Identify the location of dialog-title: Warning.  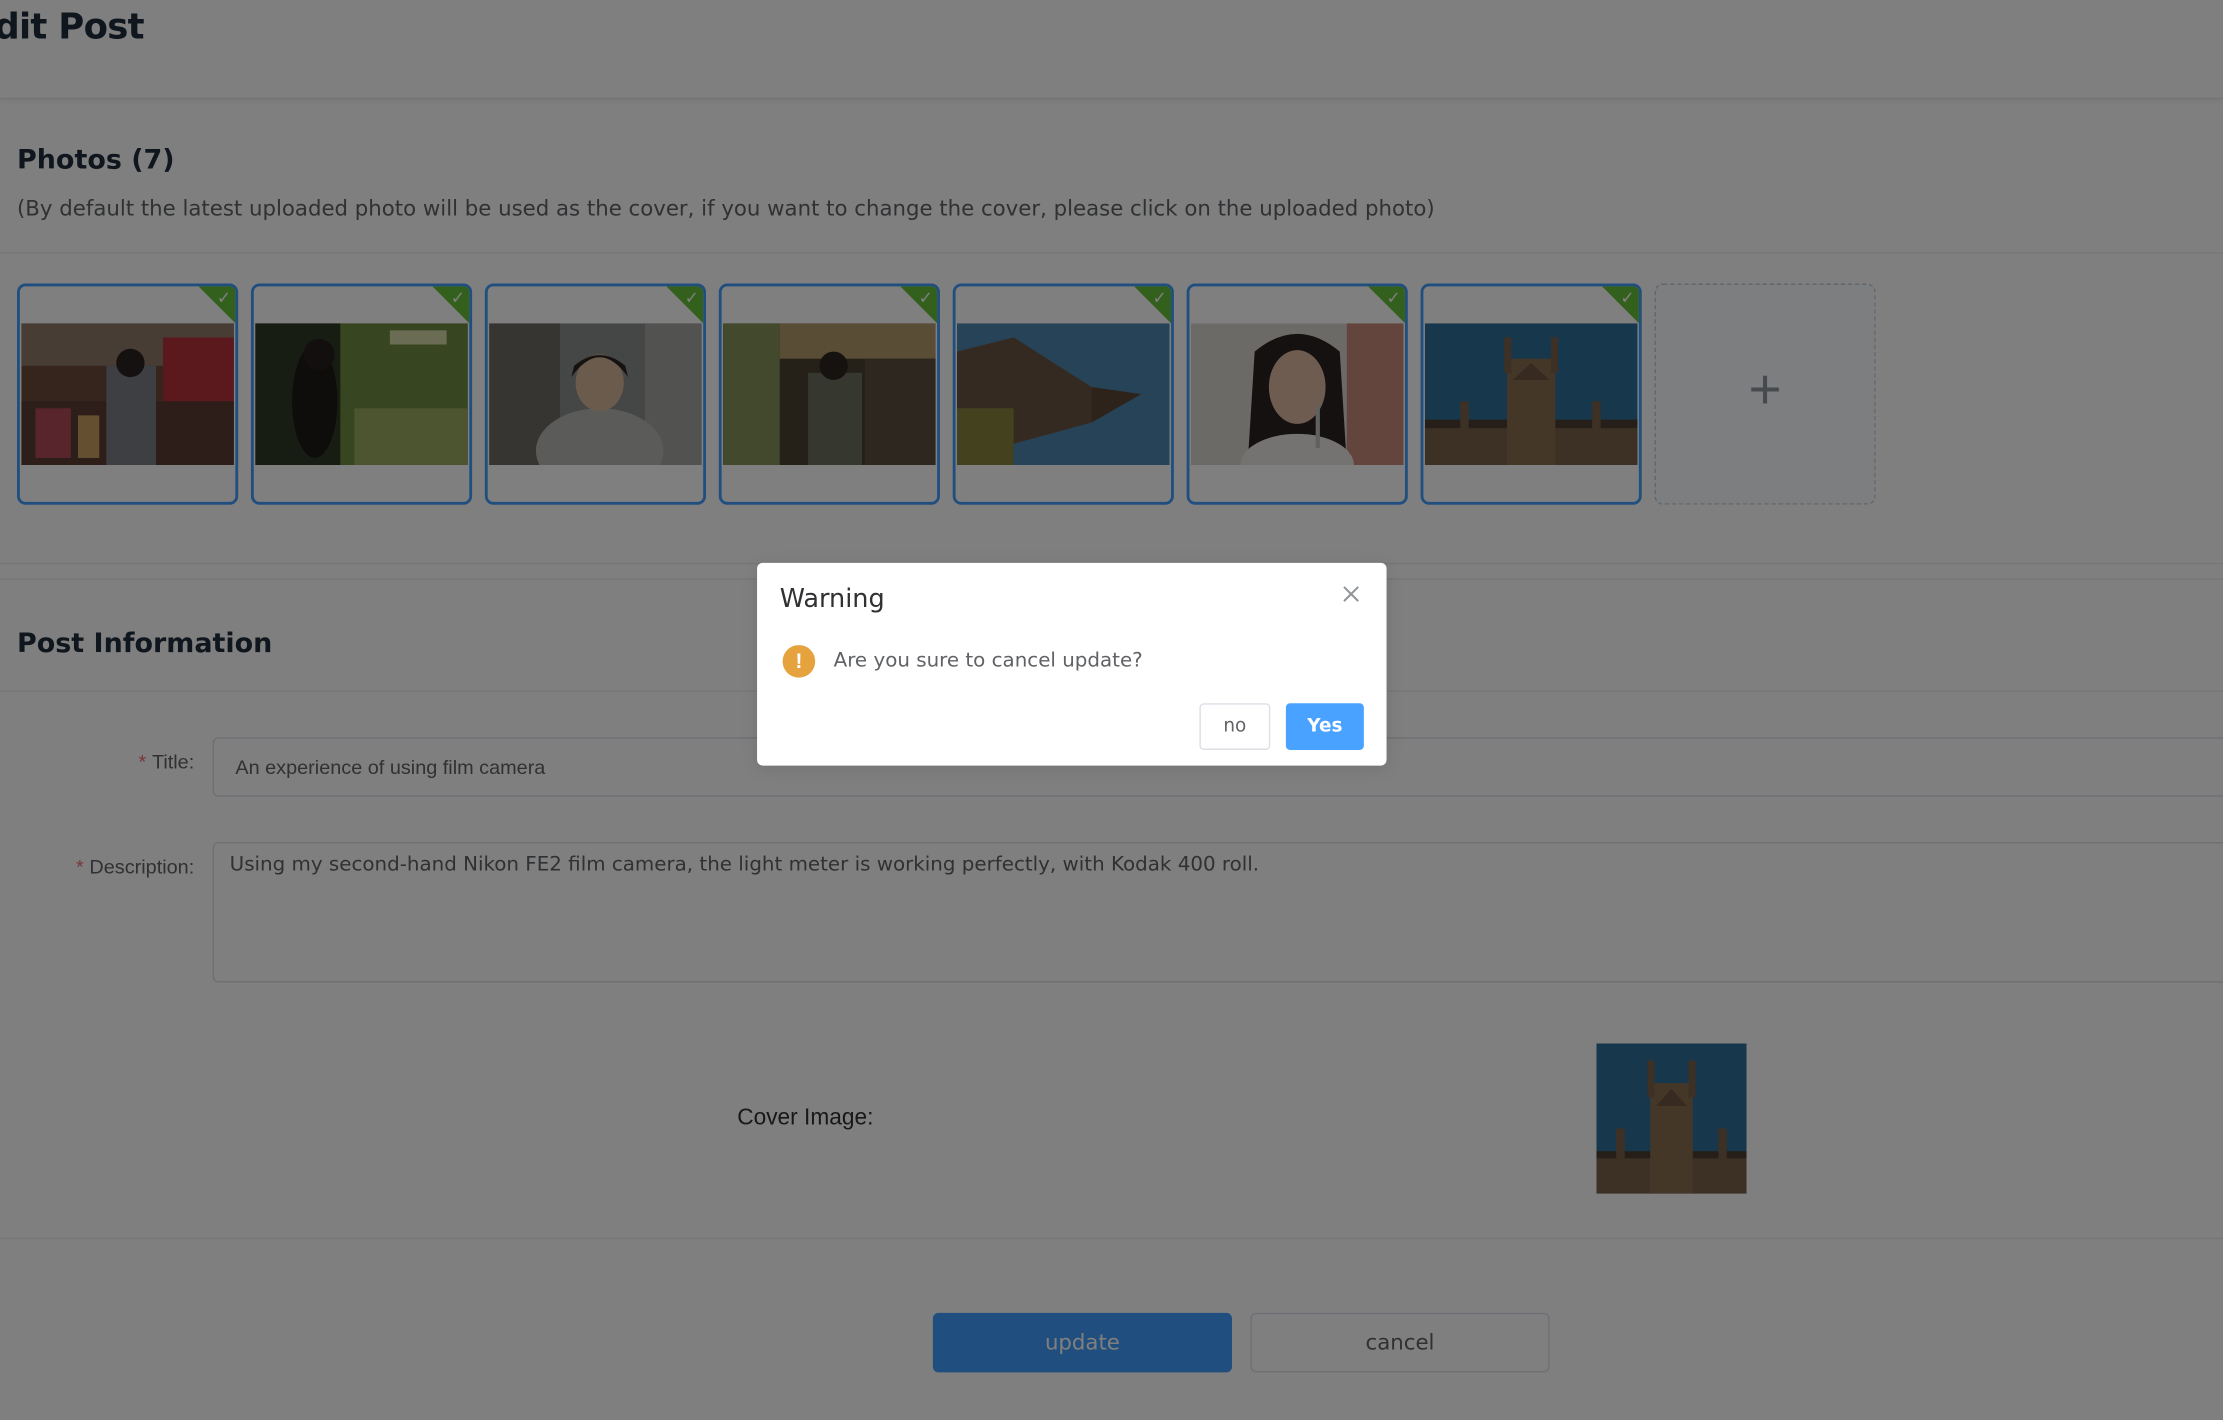
(832, 599).